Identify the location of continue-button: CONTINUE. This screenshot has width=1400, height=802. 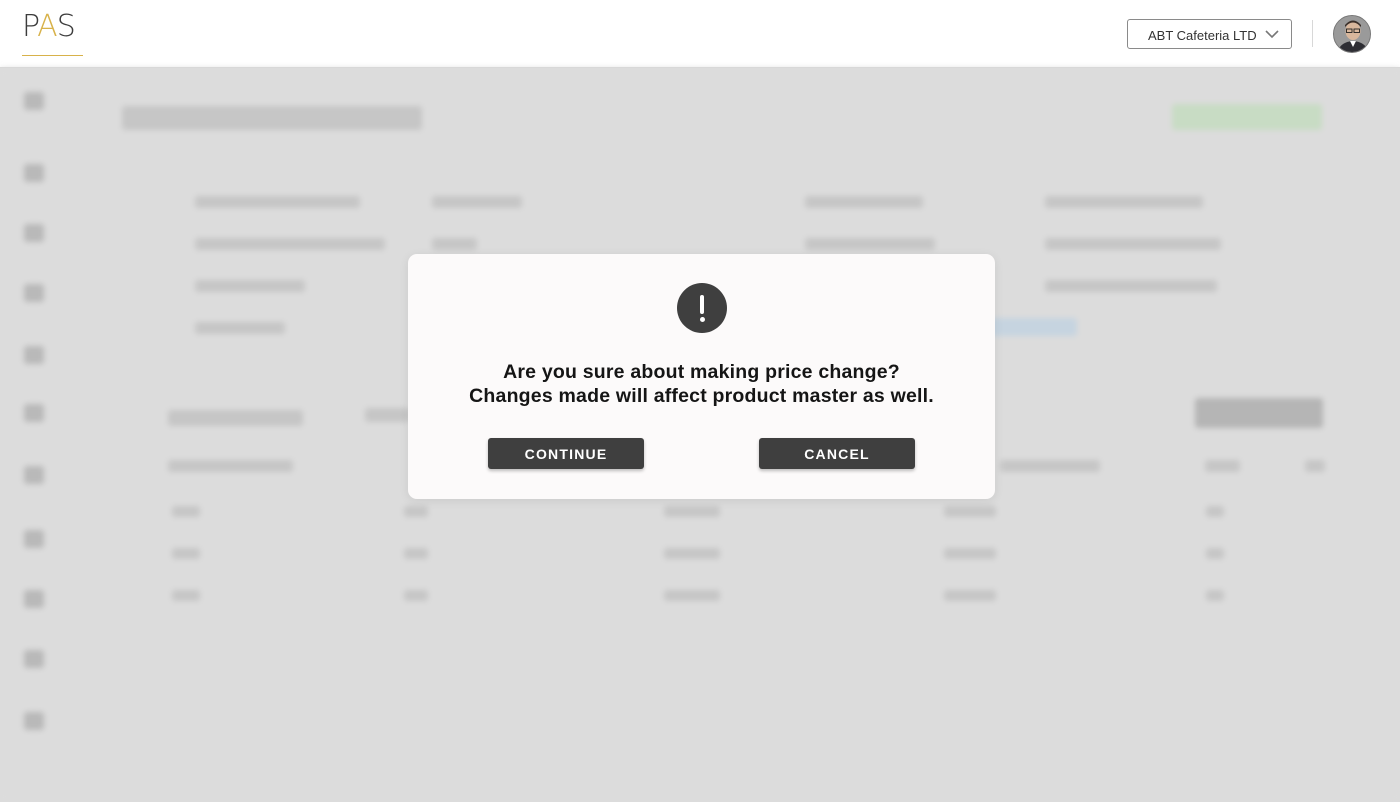
(566, 453).